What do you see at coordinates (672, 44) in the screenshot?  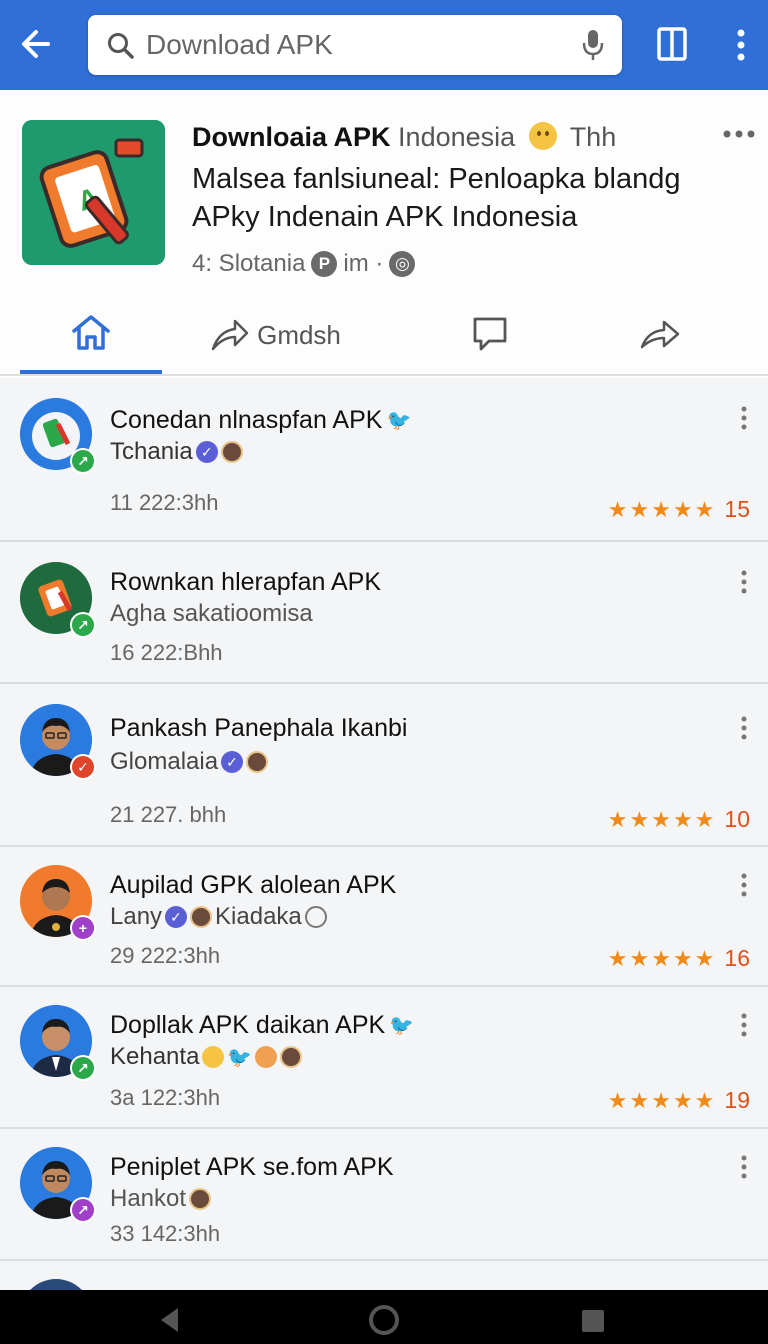 I see `book-icon` at bounding box center [672, 44].